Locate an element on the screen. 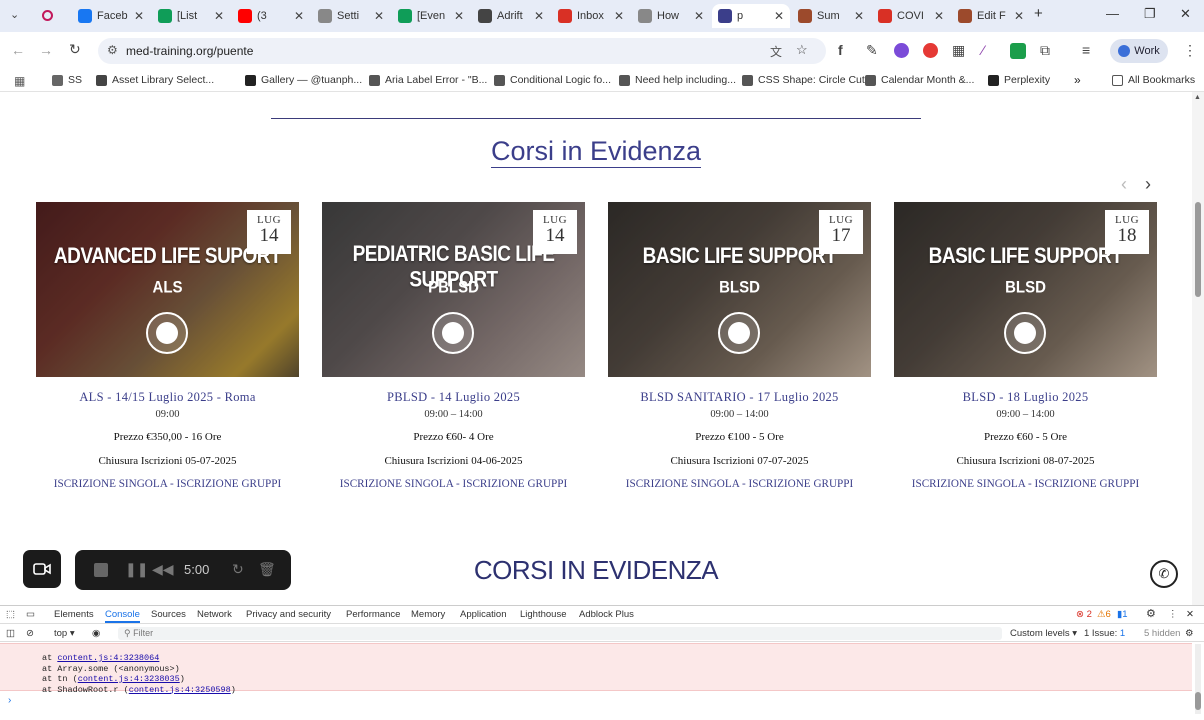  more-bookmarks-icon: » is located at coordinates (1077, 80).